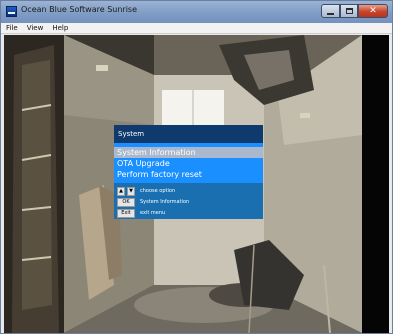 This screenshot has height=334, width=393. What do you see at coordinates (11, 11) in the screenshot?
I see `app-icon` at bounding box center [11, 11].